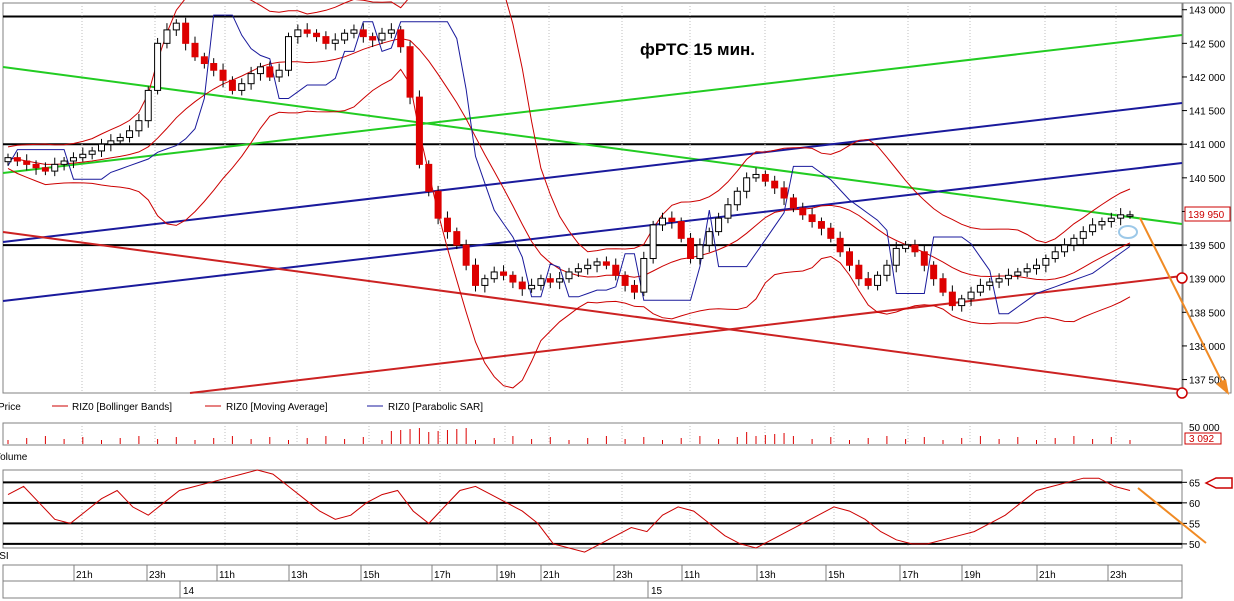 The height and width of the screenshot is (601, 1234). What do you see at coordinates (1207, 179) in the screenshot?
I see `price-tick-label: 140 500` at bounding box center [1207, 179].